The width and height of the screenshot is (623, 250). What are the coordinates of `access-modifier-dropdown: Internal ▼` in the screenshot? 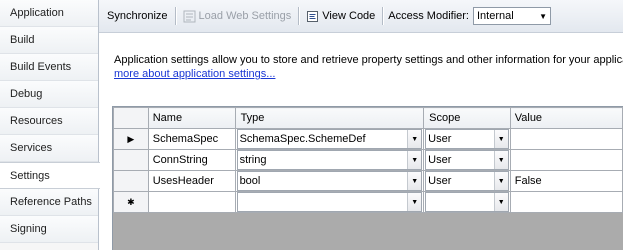 It's located at (512, 16).